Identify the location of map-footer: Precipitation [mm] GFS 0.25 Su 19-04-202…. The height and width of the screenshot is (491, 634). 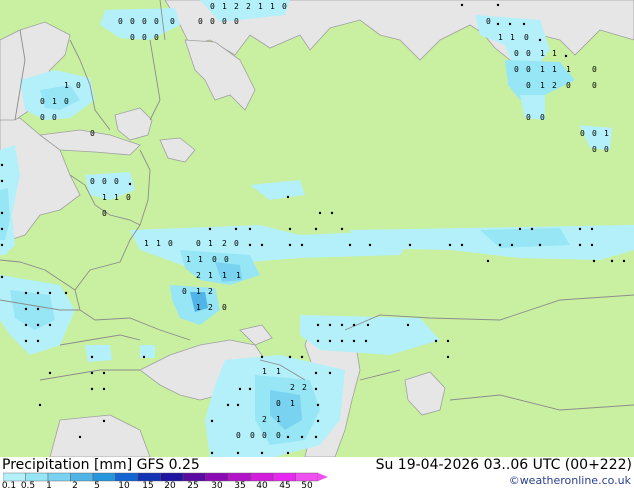
(317, 474).